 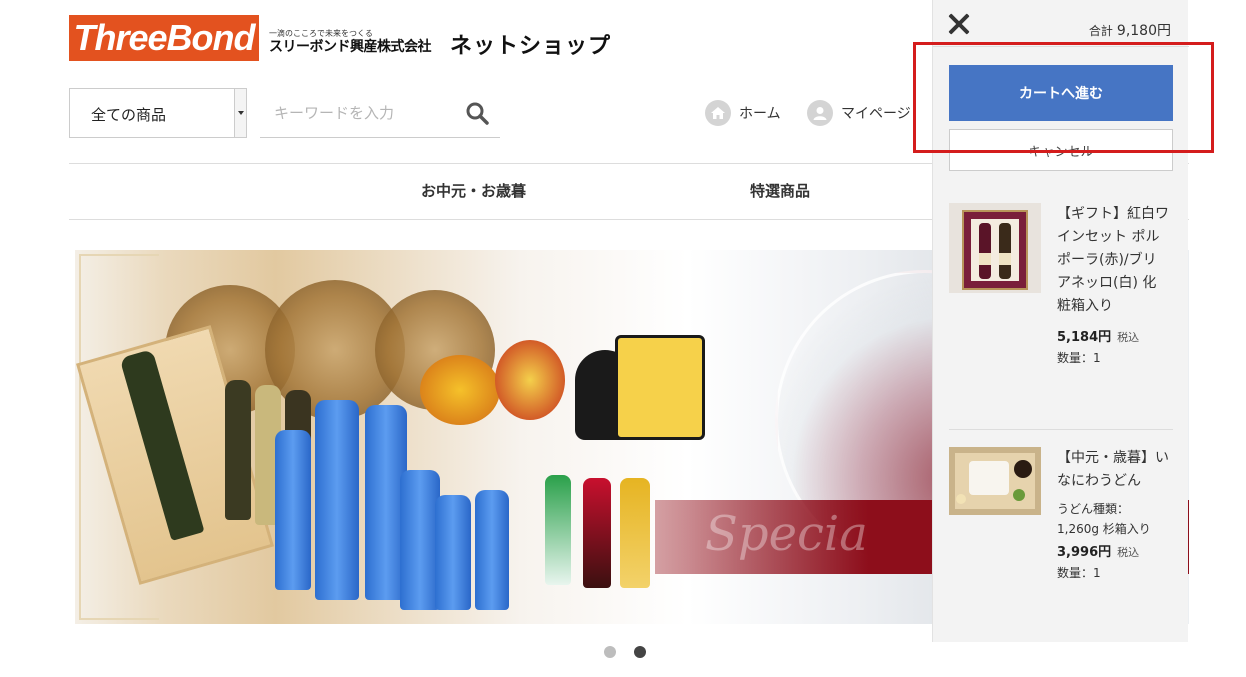 What do you see at coordinates (1113, 470) in the screenshot?
I see `cart-item-title: 【中元・歳暮】いなにわうどん` at bounding box center [1113, 470].